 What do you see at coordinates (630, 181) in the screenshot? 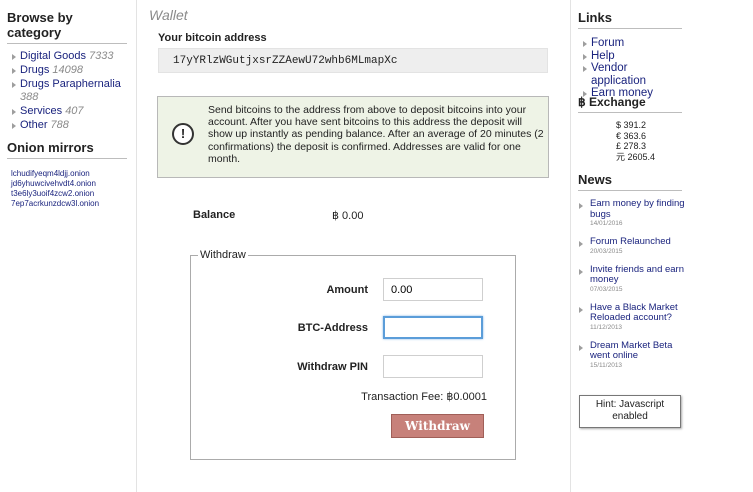
I see `news-title: News` at bounding box center [630, 181].